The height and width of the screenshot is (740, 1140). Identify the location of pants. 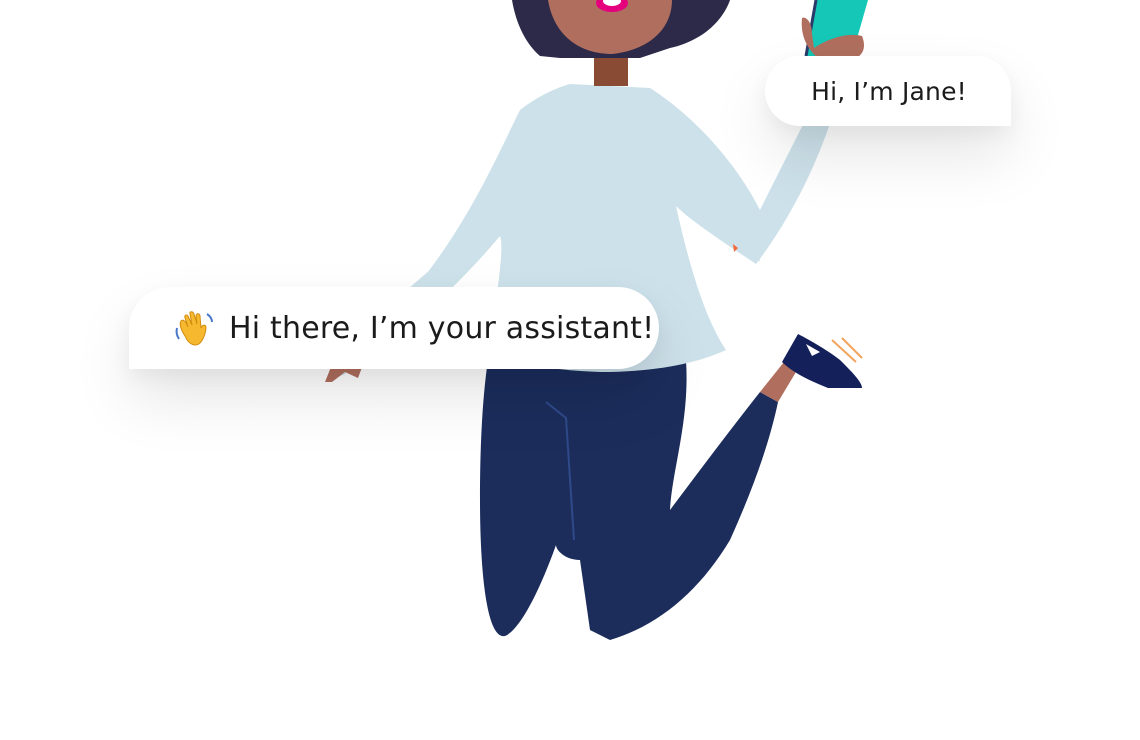
(629, 500).